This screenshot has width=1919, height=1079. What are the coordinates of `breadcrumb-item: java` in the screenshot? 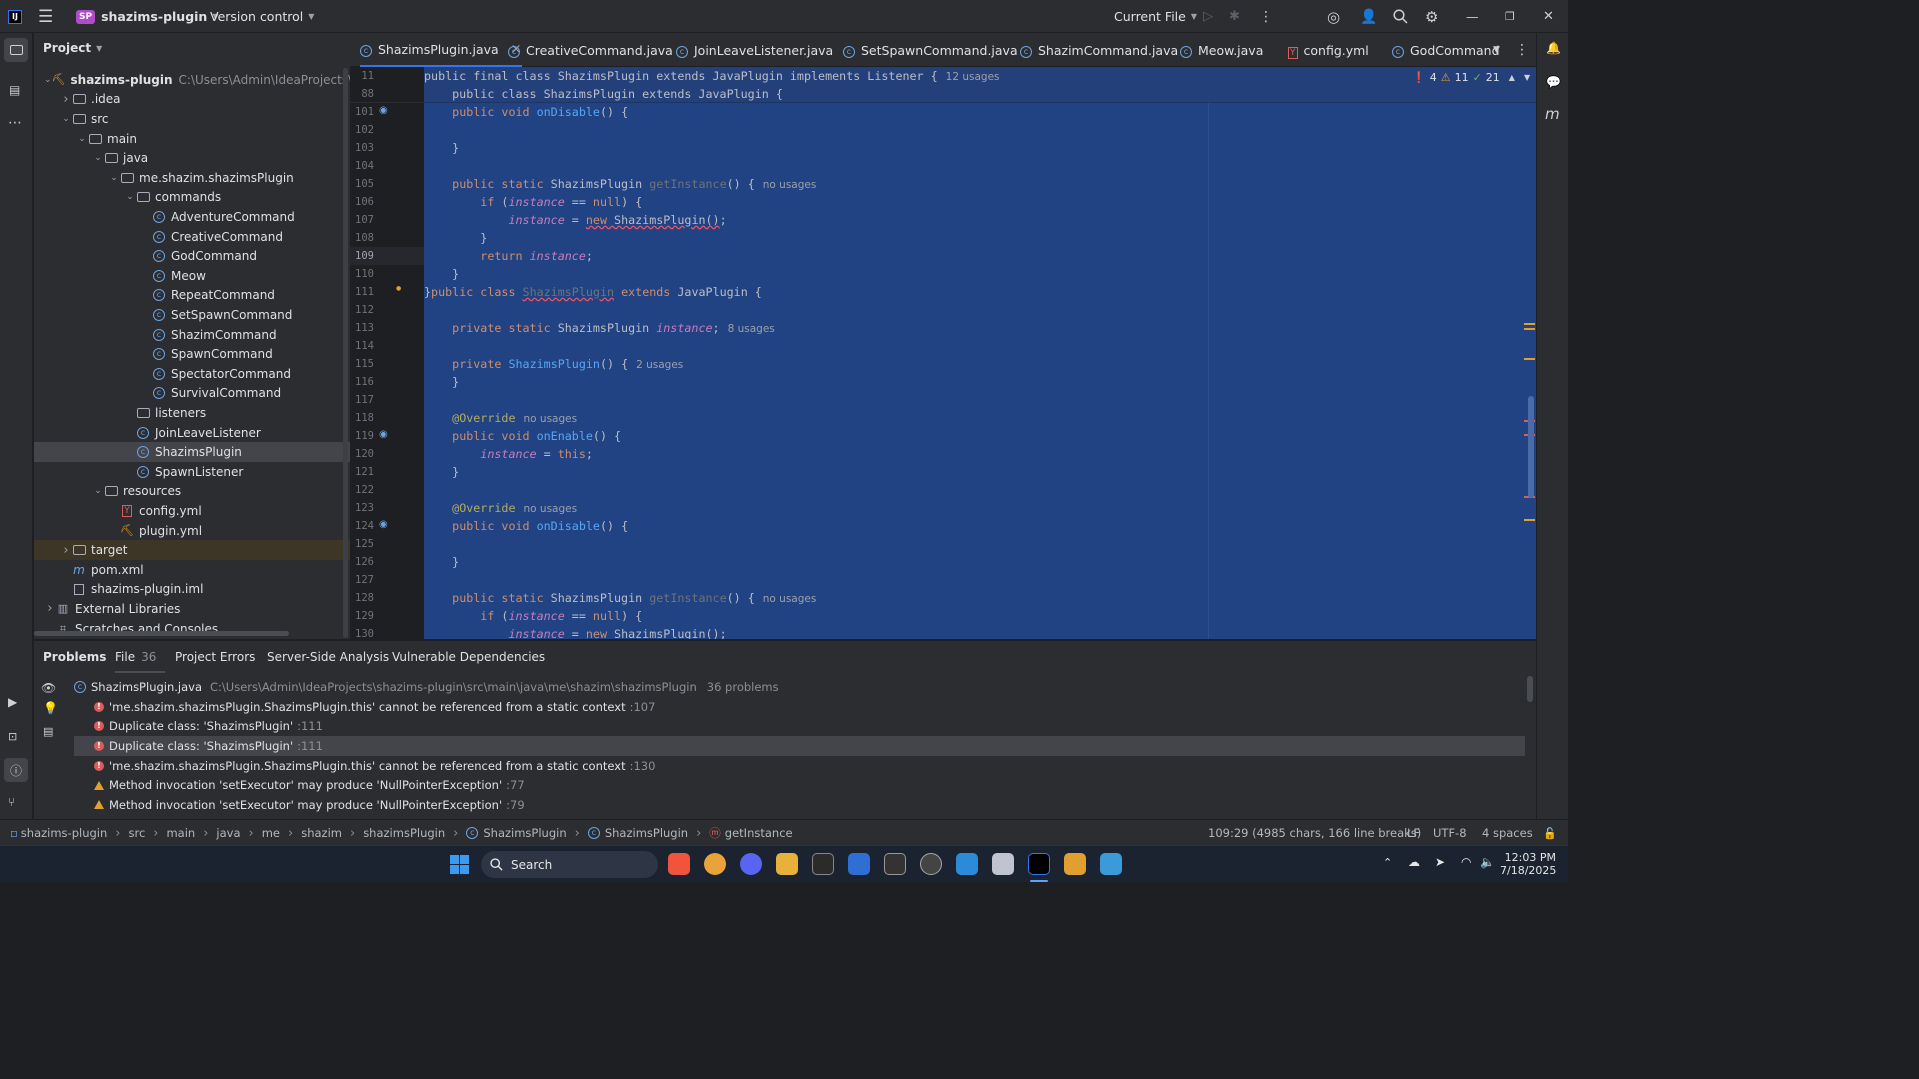 It's located at (228, 833).